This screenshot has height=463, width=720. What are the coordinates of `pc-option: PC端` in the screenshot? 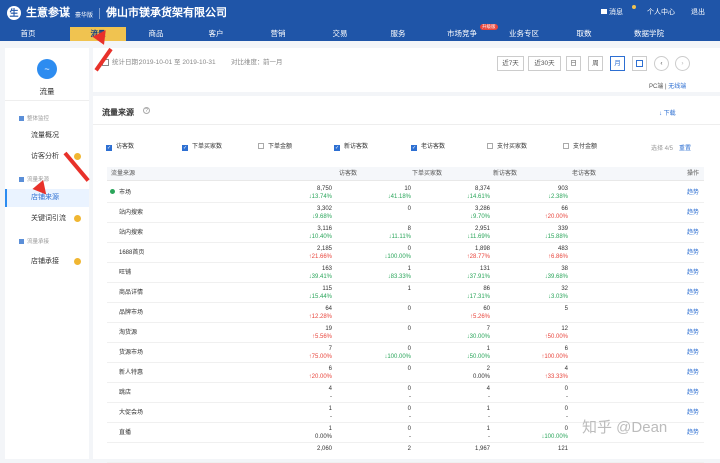 It's located at (656, 87).